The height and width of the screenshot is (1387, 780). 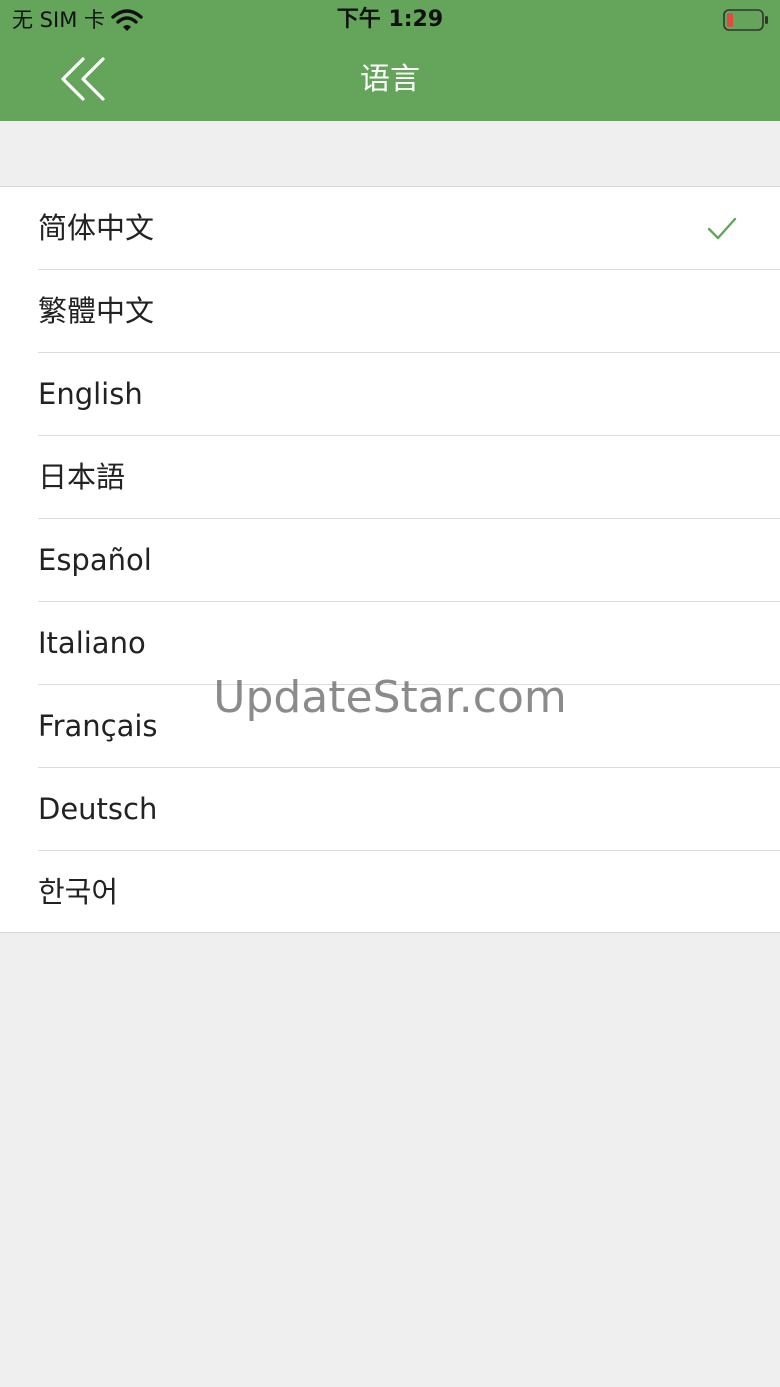 What do you see at coordinates (82, 477) in the screenshot?
I see `language-label: 日本語` at bounding box center [82, 477].